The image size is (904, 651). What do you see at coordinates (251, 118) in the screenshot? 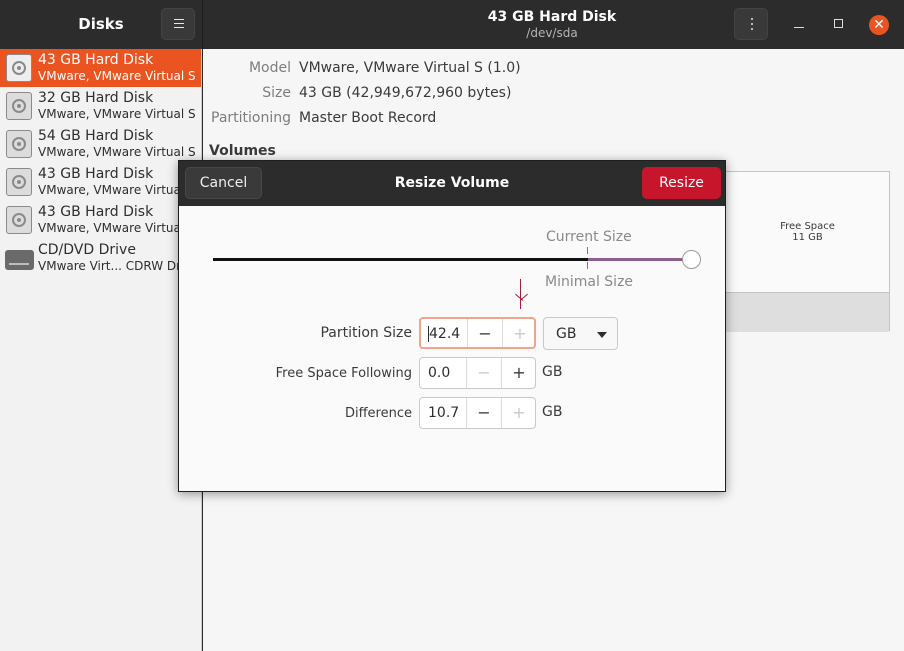
I see `partitioning-label: Partitioning` at bounding box center [251, 118].